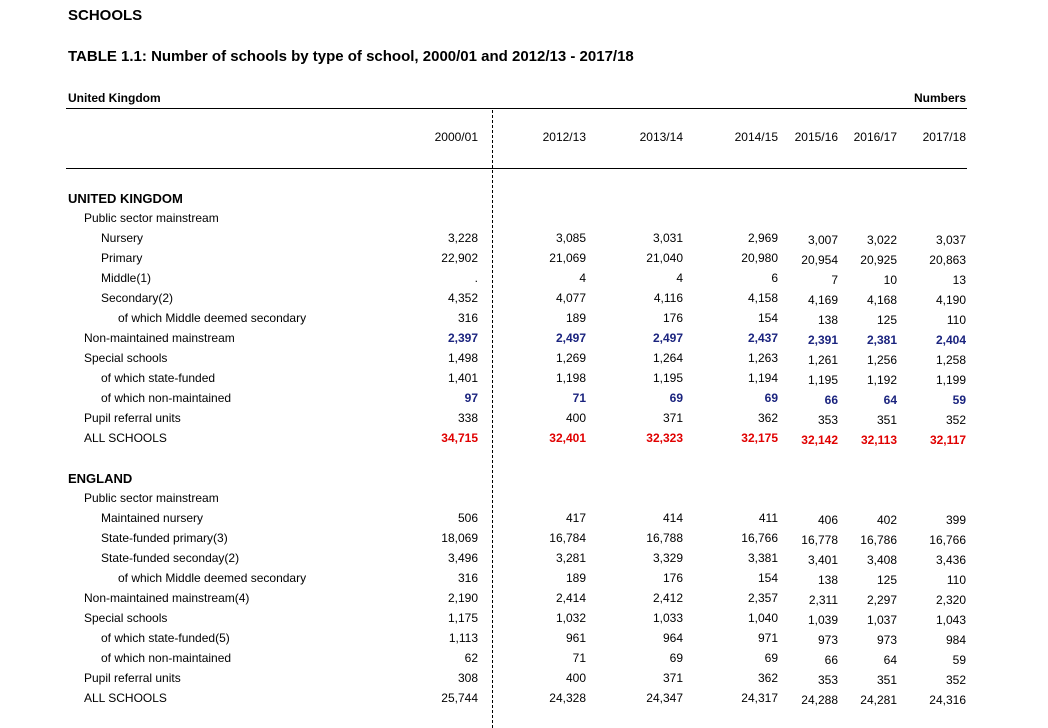 This screenshot has width=1048, height=728. Describe the element at coordinates (823, 600) in the screenshot. I see `table-cell: 2,311` at that location.